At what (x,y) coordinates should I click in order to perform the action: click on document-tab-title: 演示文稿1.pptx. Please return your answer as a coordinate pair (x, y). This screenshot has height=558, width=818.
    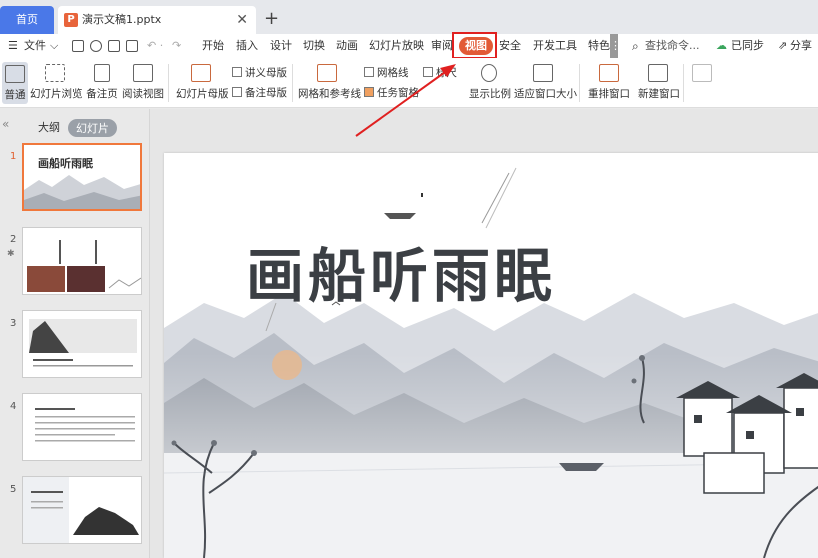
    Looking at the image, I should click on (122, 19).